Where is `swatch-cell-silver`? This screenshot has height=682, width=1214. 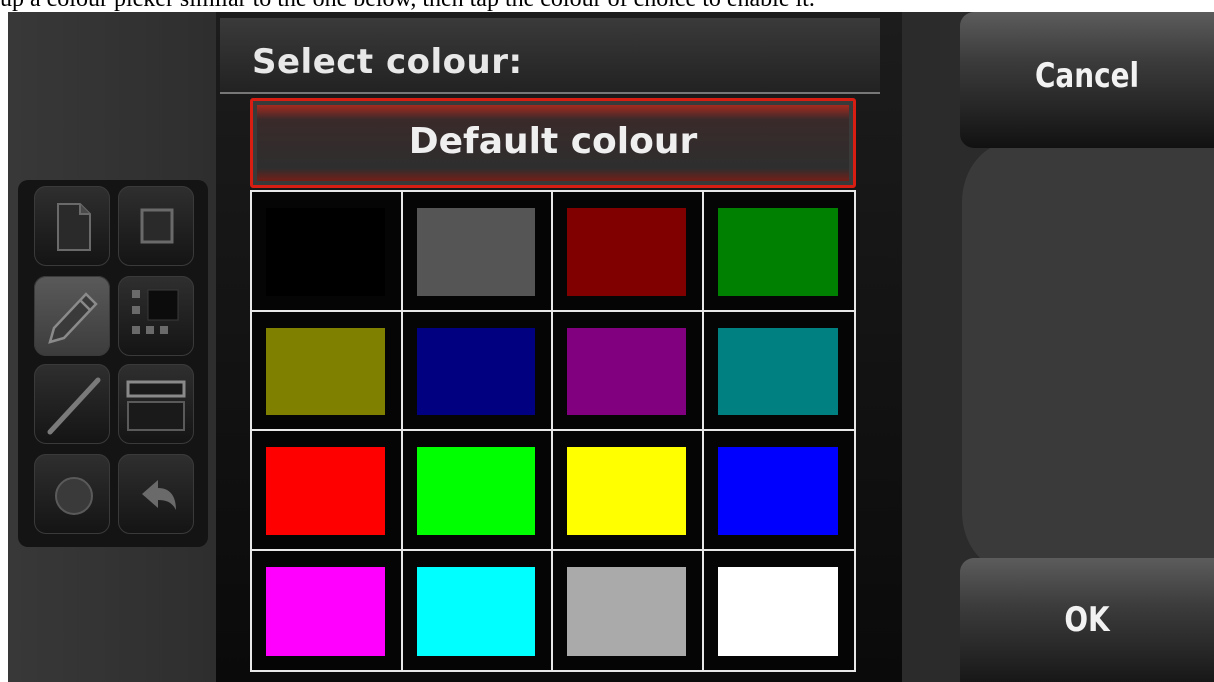 swatch-cell-silver is located at coordinates (628, 610).